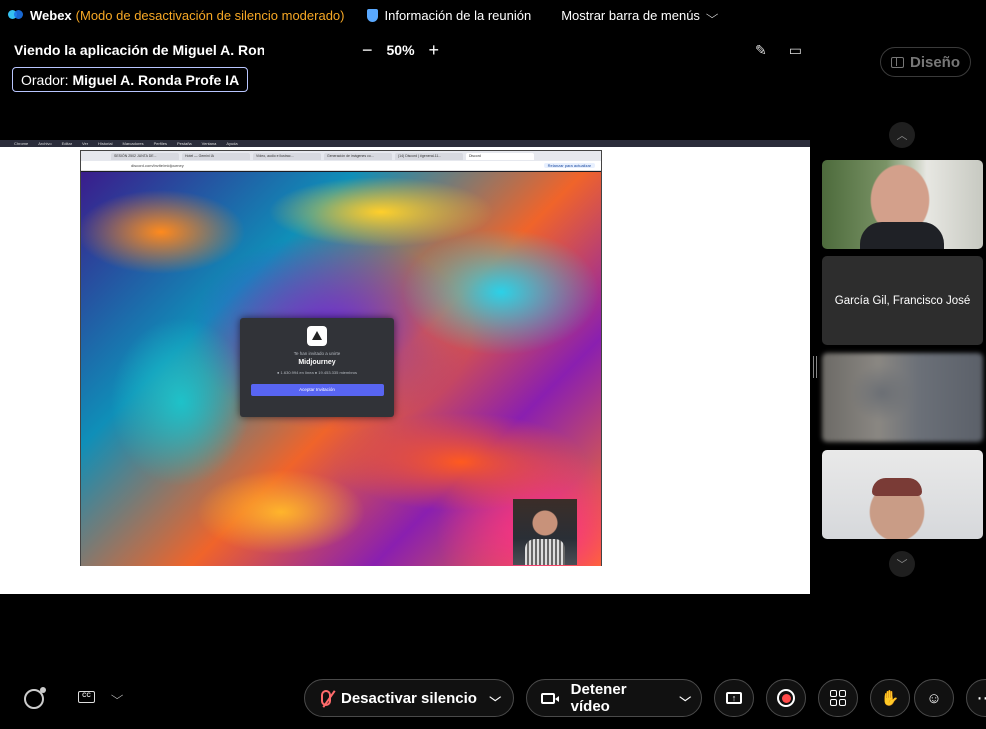 This screenshot has width=986, height=729. Describe the element at coordinates (232, 143) in the screenshot. I see `mac-menu-item: Ayuda` at that location.